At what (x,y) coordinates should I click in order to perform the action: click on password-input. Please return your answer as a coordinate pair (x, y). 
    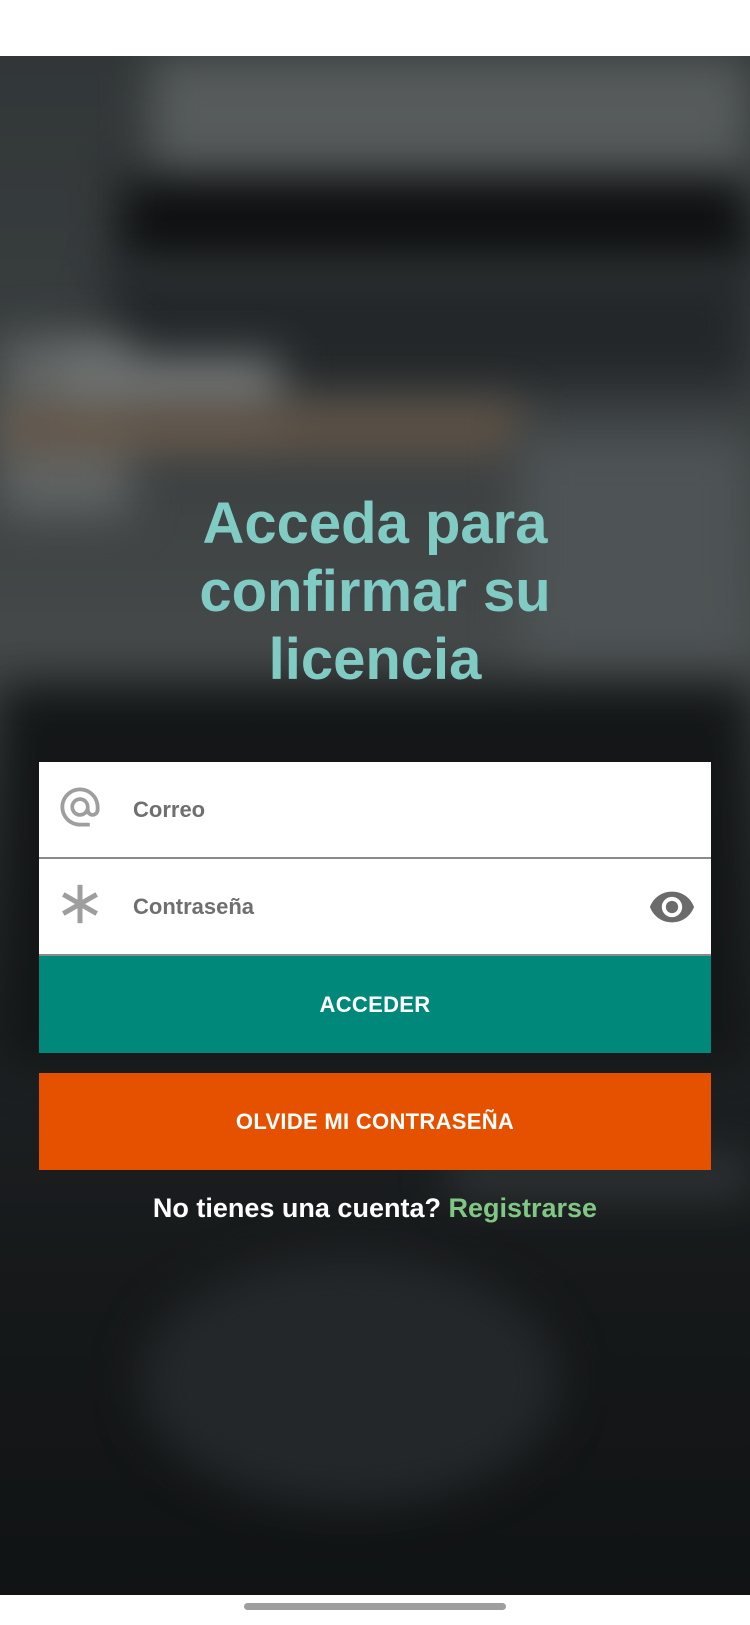
    Looking at the image, I should click on (373, 906).